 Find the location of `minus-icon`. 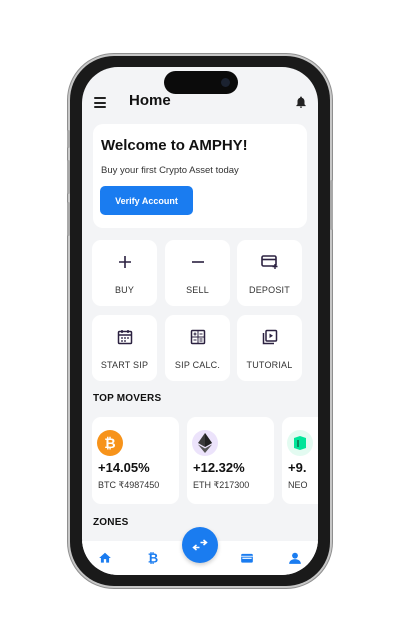

minus-icon is located at coordinates (197, 262).